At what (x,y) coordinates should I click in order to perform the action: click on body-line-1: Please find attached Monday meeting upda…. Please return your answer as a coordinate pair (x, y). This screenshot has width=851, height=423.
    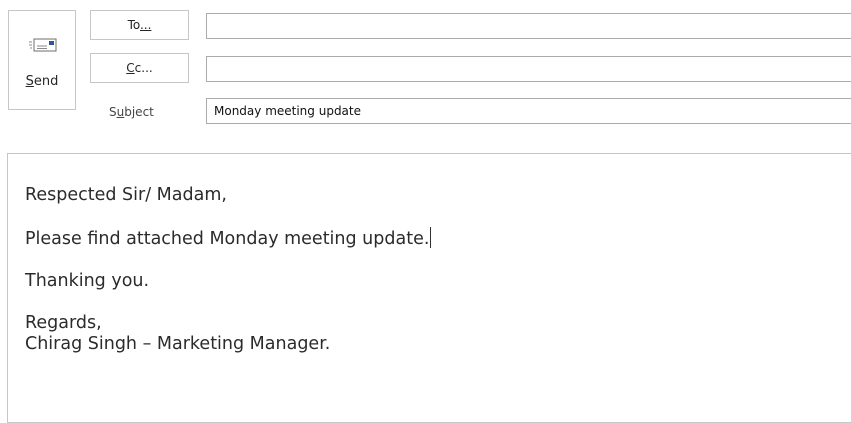
    Looking at the image, I should click on (228, 238).